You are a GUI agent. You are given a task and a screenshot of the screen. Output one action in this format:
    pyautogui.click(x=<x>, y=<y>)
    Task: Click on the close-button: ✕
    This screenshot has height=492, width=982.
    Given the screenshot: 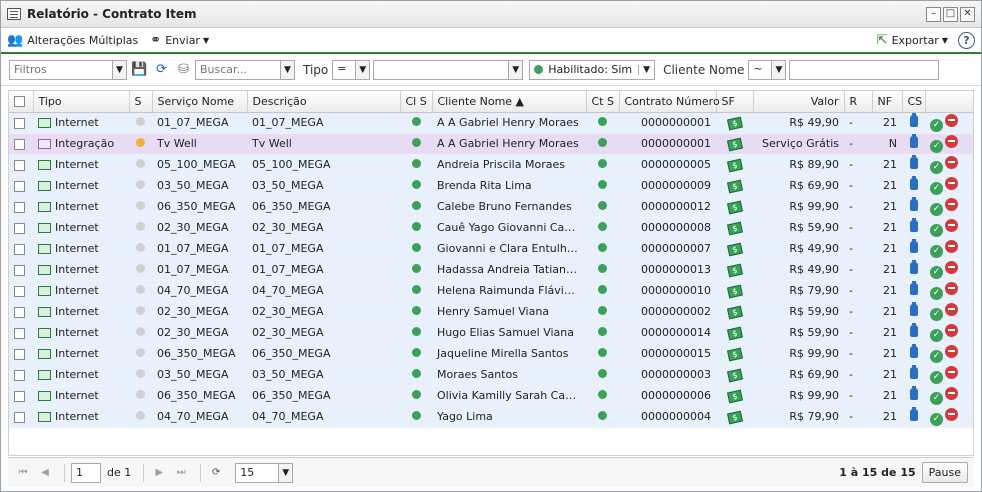 What is the action you would take?
    pyautogui.click(x=967, y=14)
    